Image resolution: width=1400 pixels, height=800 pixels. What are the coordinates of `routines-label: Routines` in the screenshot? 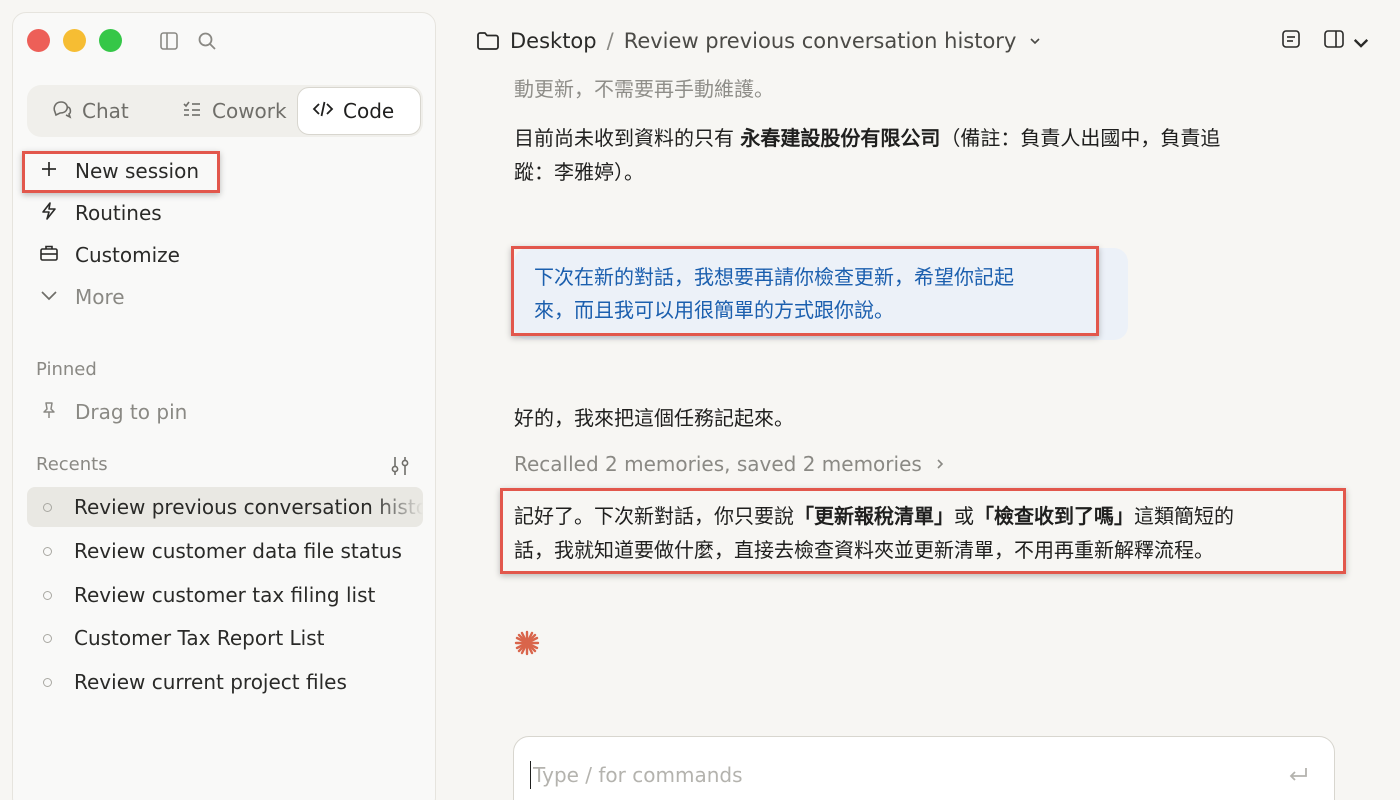 It's located at (118, 213).